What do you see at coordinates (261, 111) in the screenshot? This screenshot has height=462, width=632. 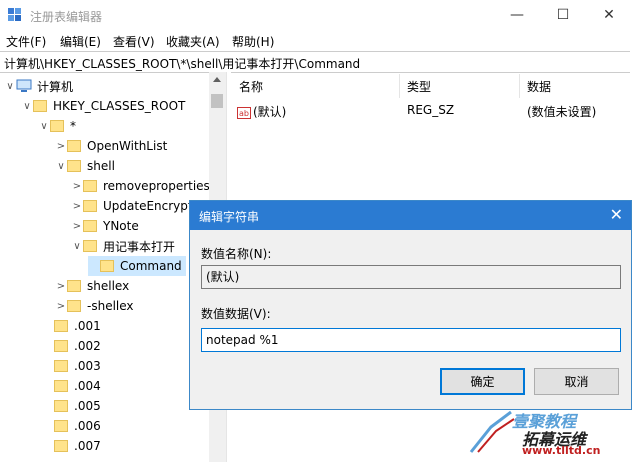 I see `value-name-cell: ab (默认)` at bounding box center [261, 111].